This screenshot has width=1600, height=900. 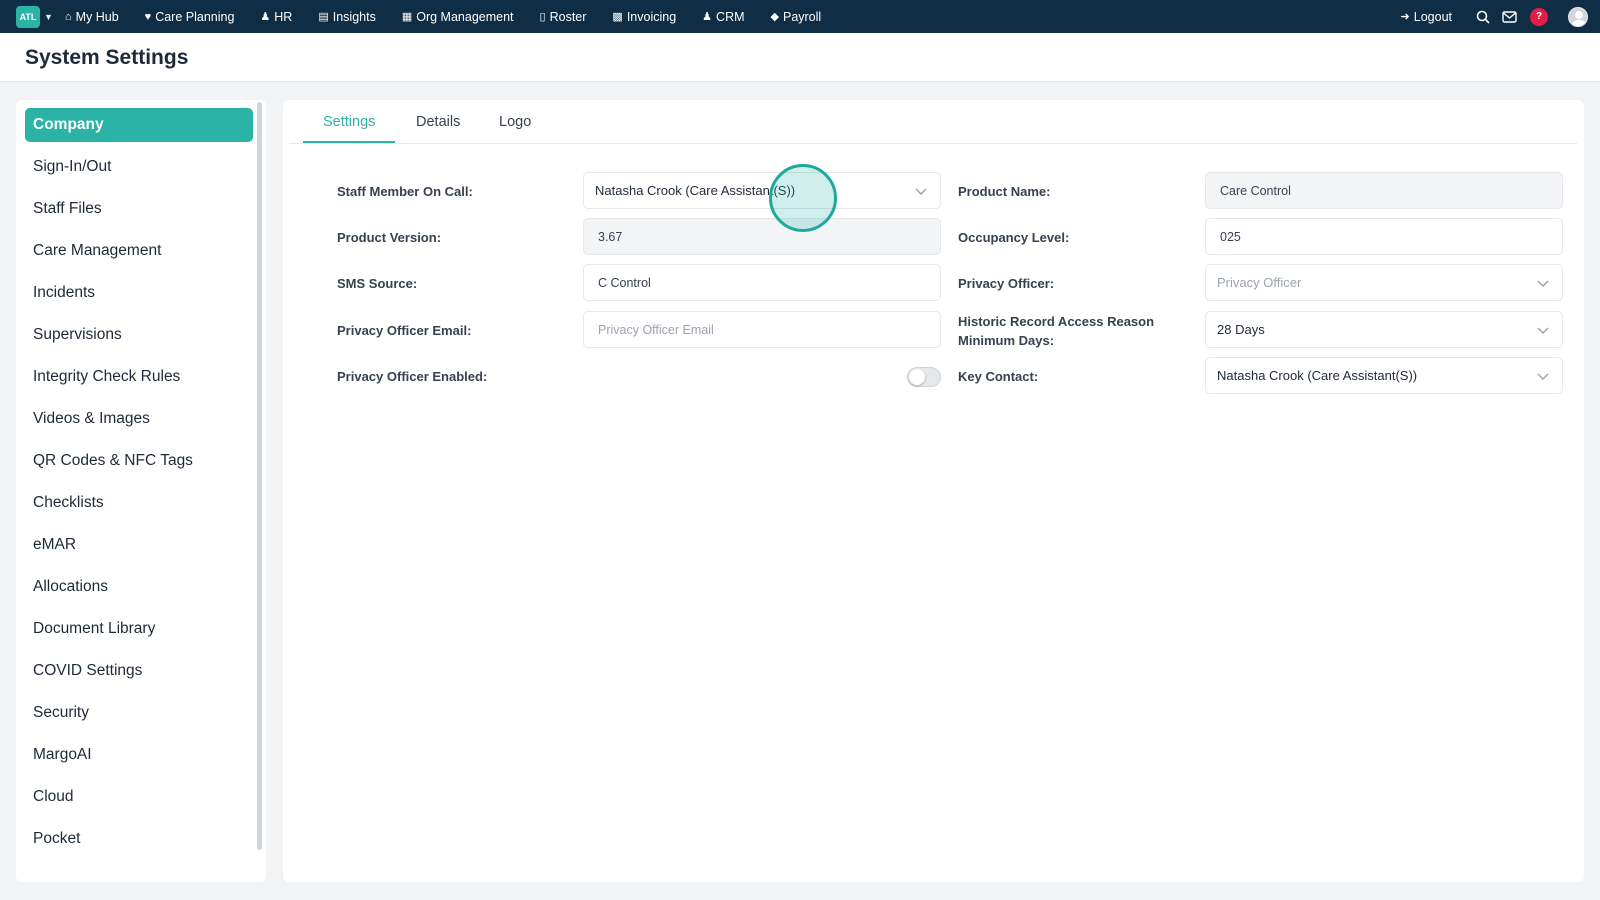 I want to click on sidebar-item-company: Company, so click(x=139, y=125).